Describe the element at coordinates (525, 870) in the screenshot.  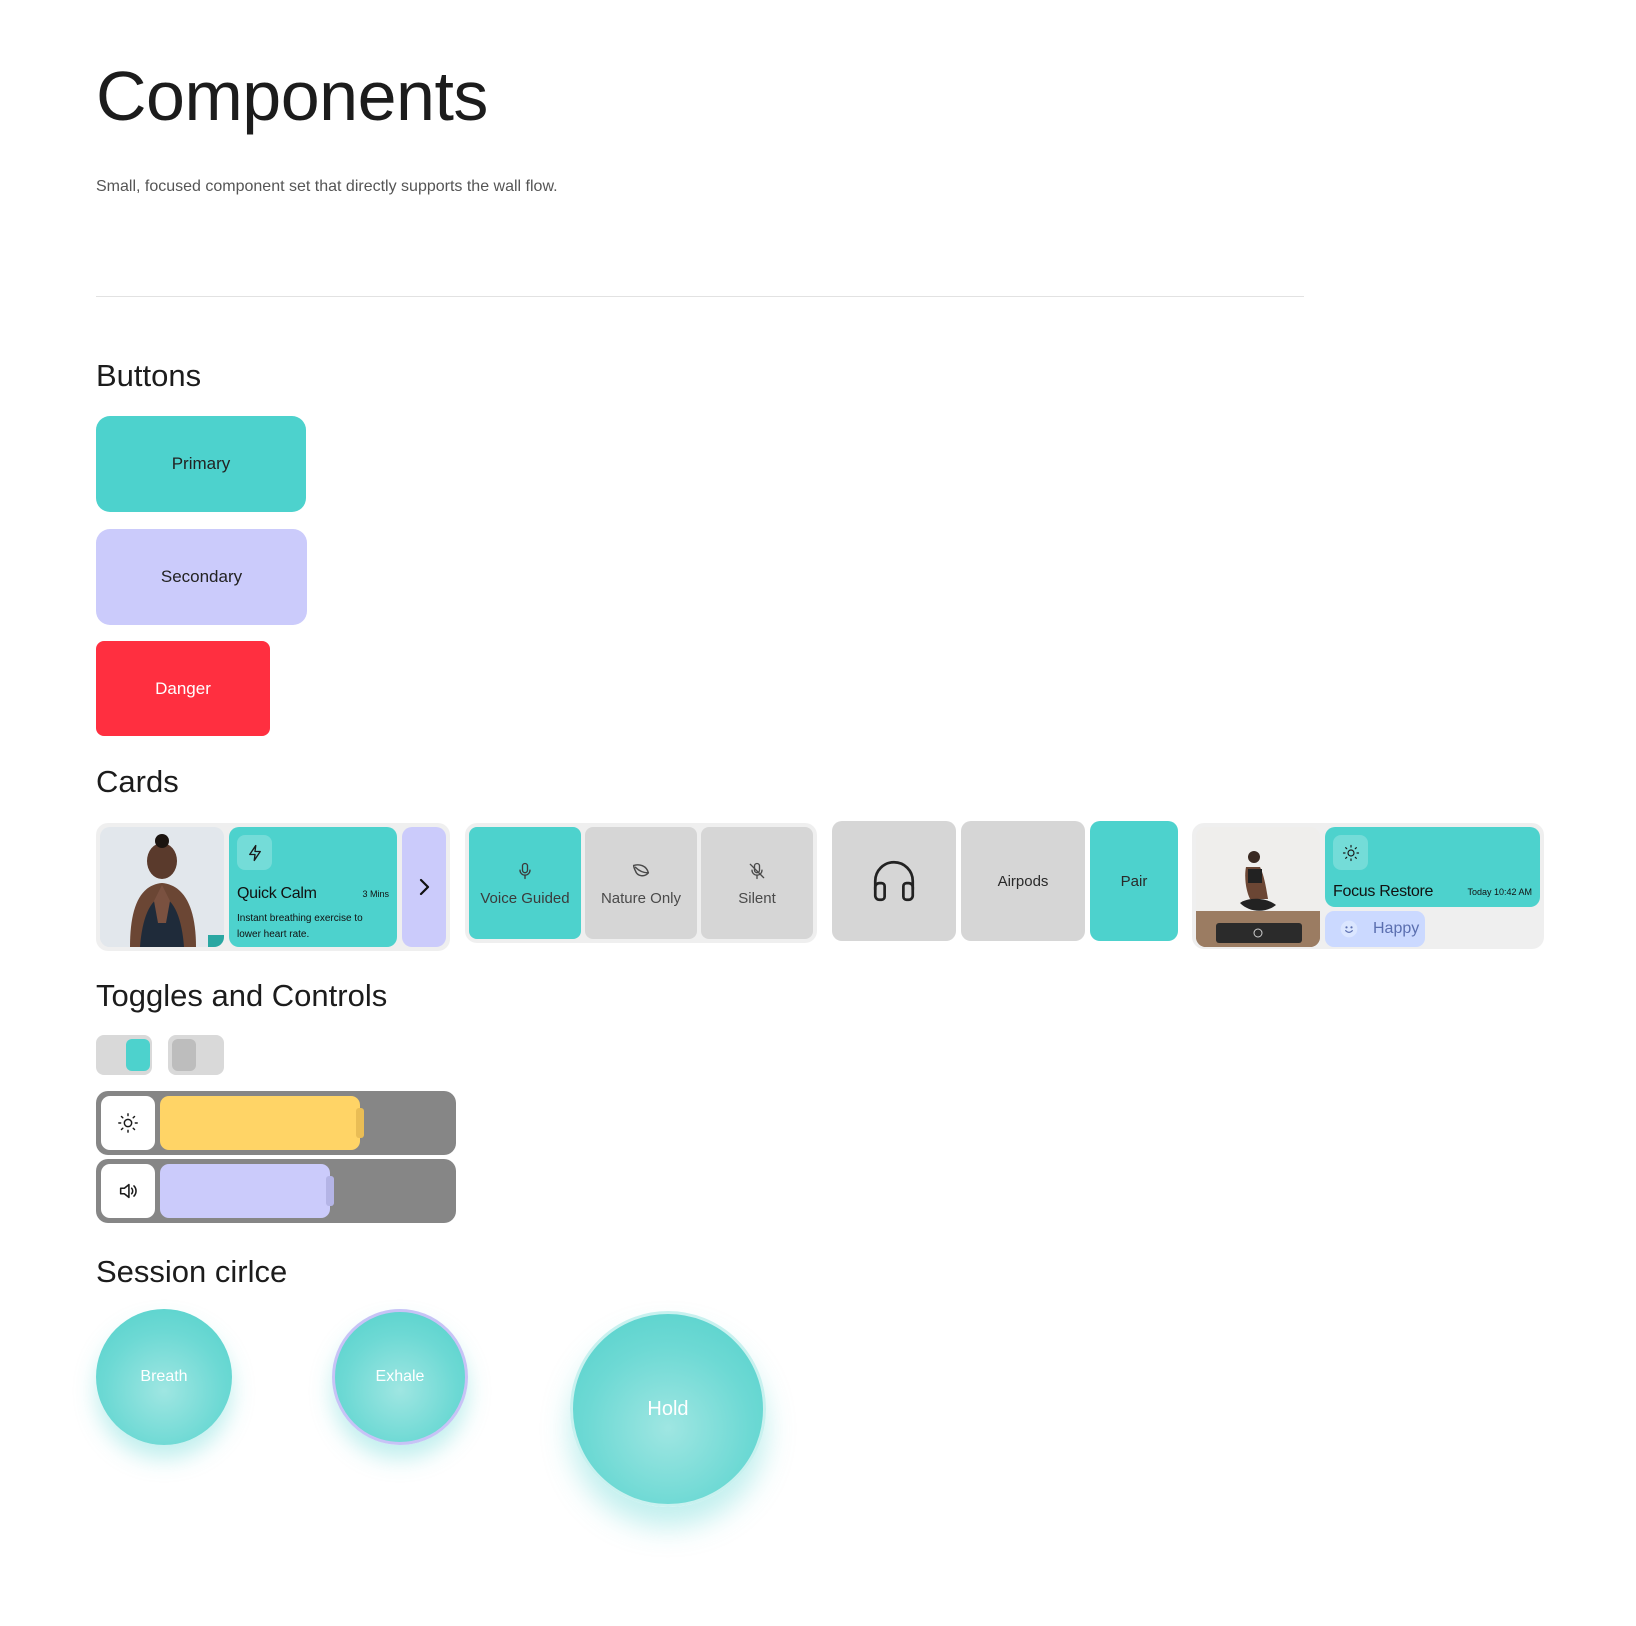
I see `microphone-icon` at that location.